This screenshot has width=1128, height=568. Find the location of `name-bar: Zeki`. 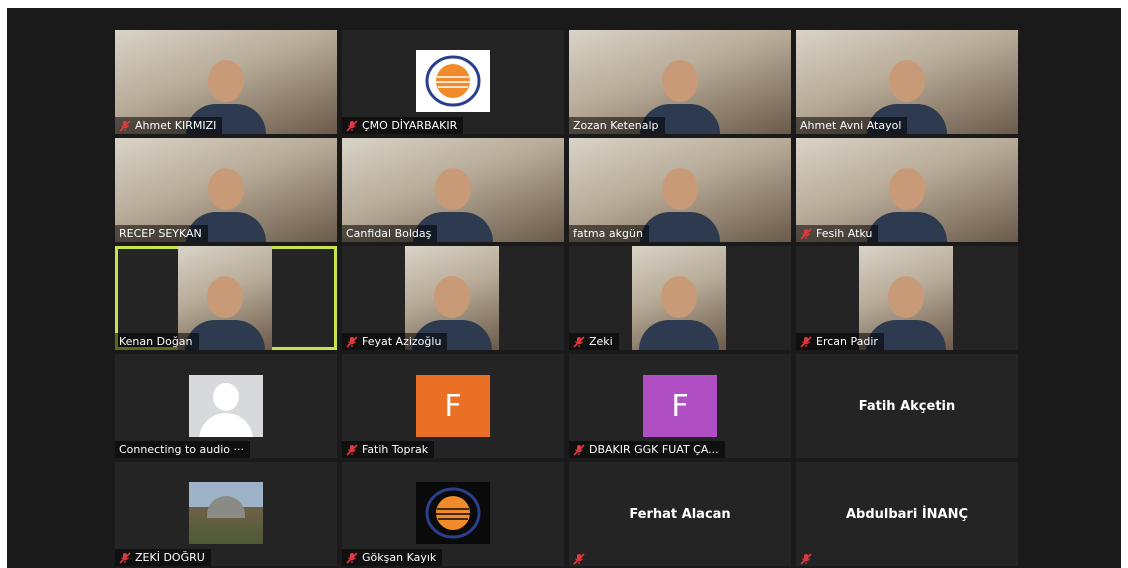

name-bar: Zeki is located at coordinates (594, 341).